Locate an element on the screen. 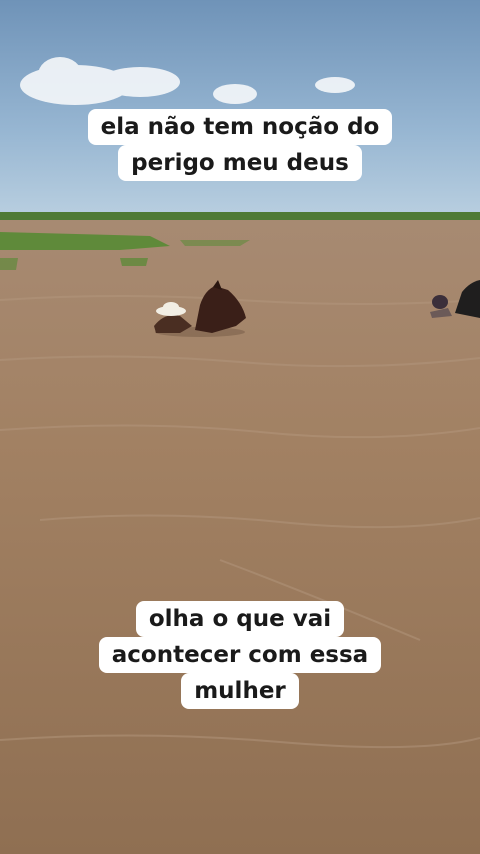 This screenshot has height=854, width=480. caption-bottom-line-1: olha o que vai is located at coordinates (240, 619).